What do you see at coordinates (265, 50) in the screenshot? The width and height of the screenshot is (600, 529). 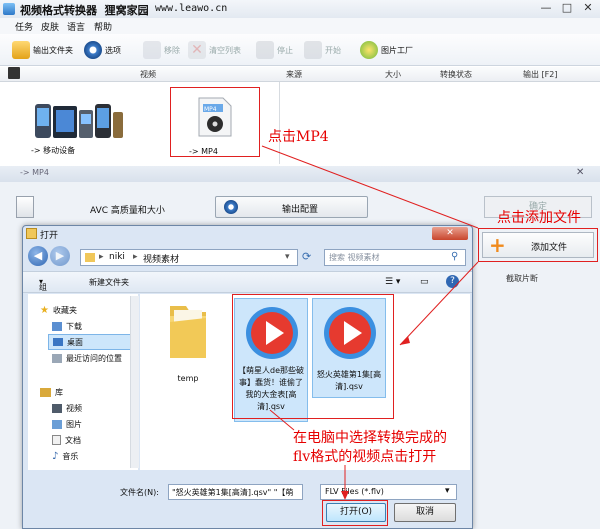 I see `stop-icon` at bounding box center [265, 50].